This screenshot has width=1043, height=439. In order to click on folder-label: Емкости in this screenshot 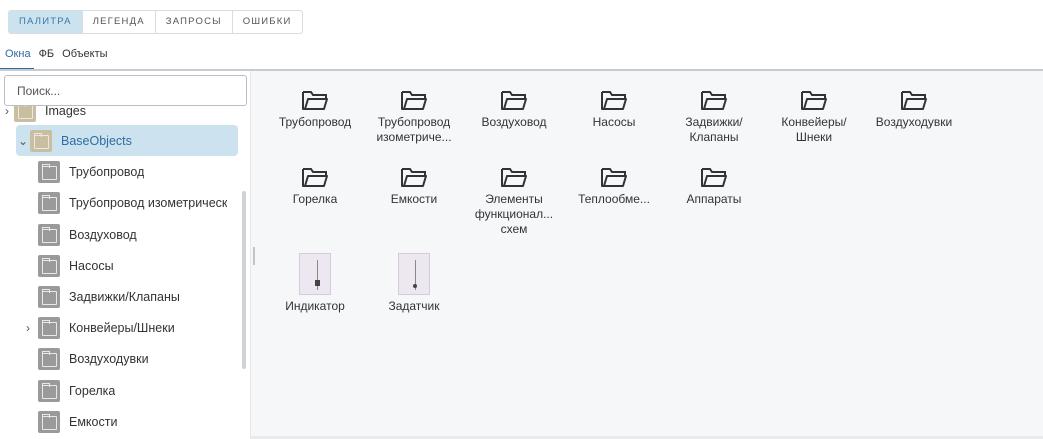, I will do `click(414, 199)`.